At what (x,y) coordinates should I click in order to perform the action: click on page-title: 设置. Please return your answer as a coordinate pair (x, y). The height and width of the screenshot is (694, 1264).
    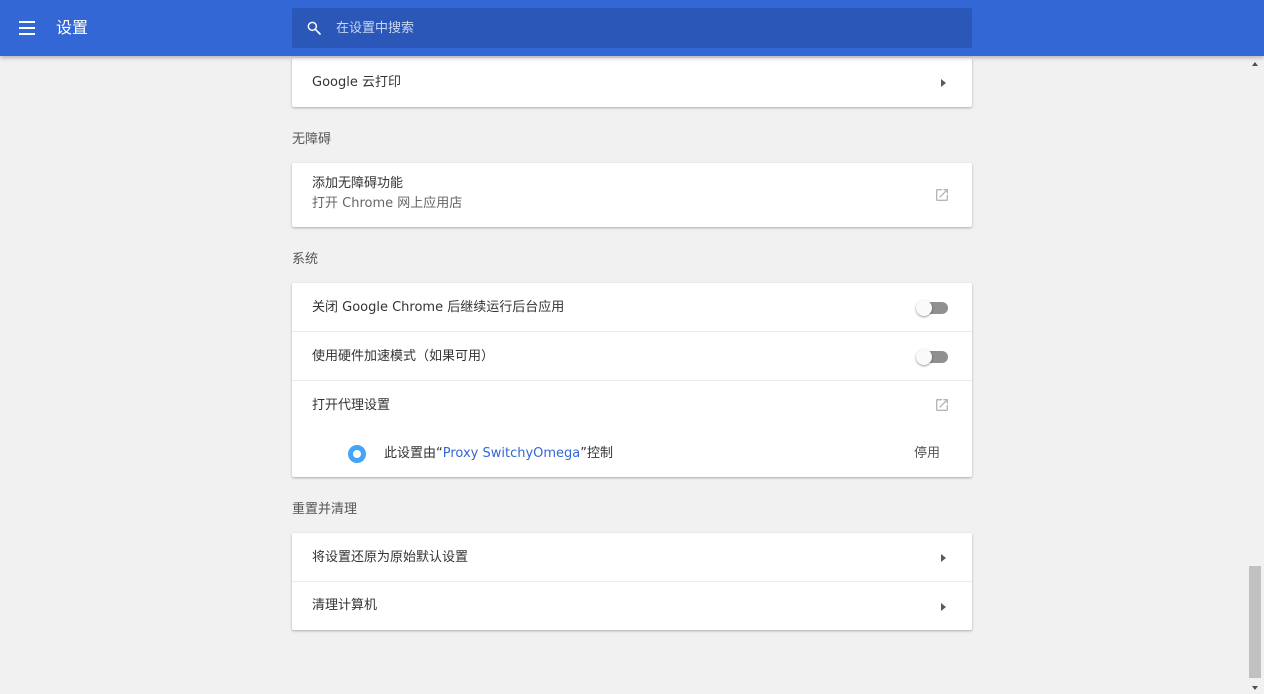
    Looking at the image, I should click on (72, 27).